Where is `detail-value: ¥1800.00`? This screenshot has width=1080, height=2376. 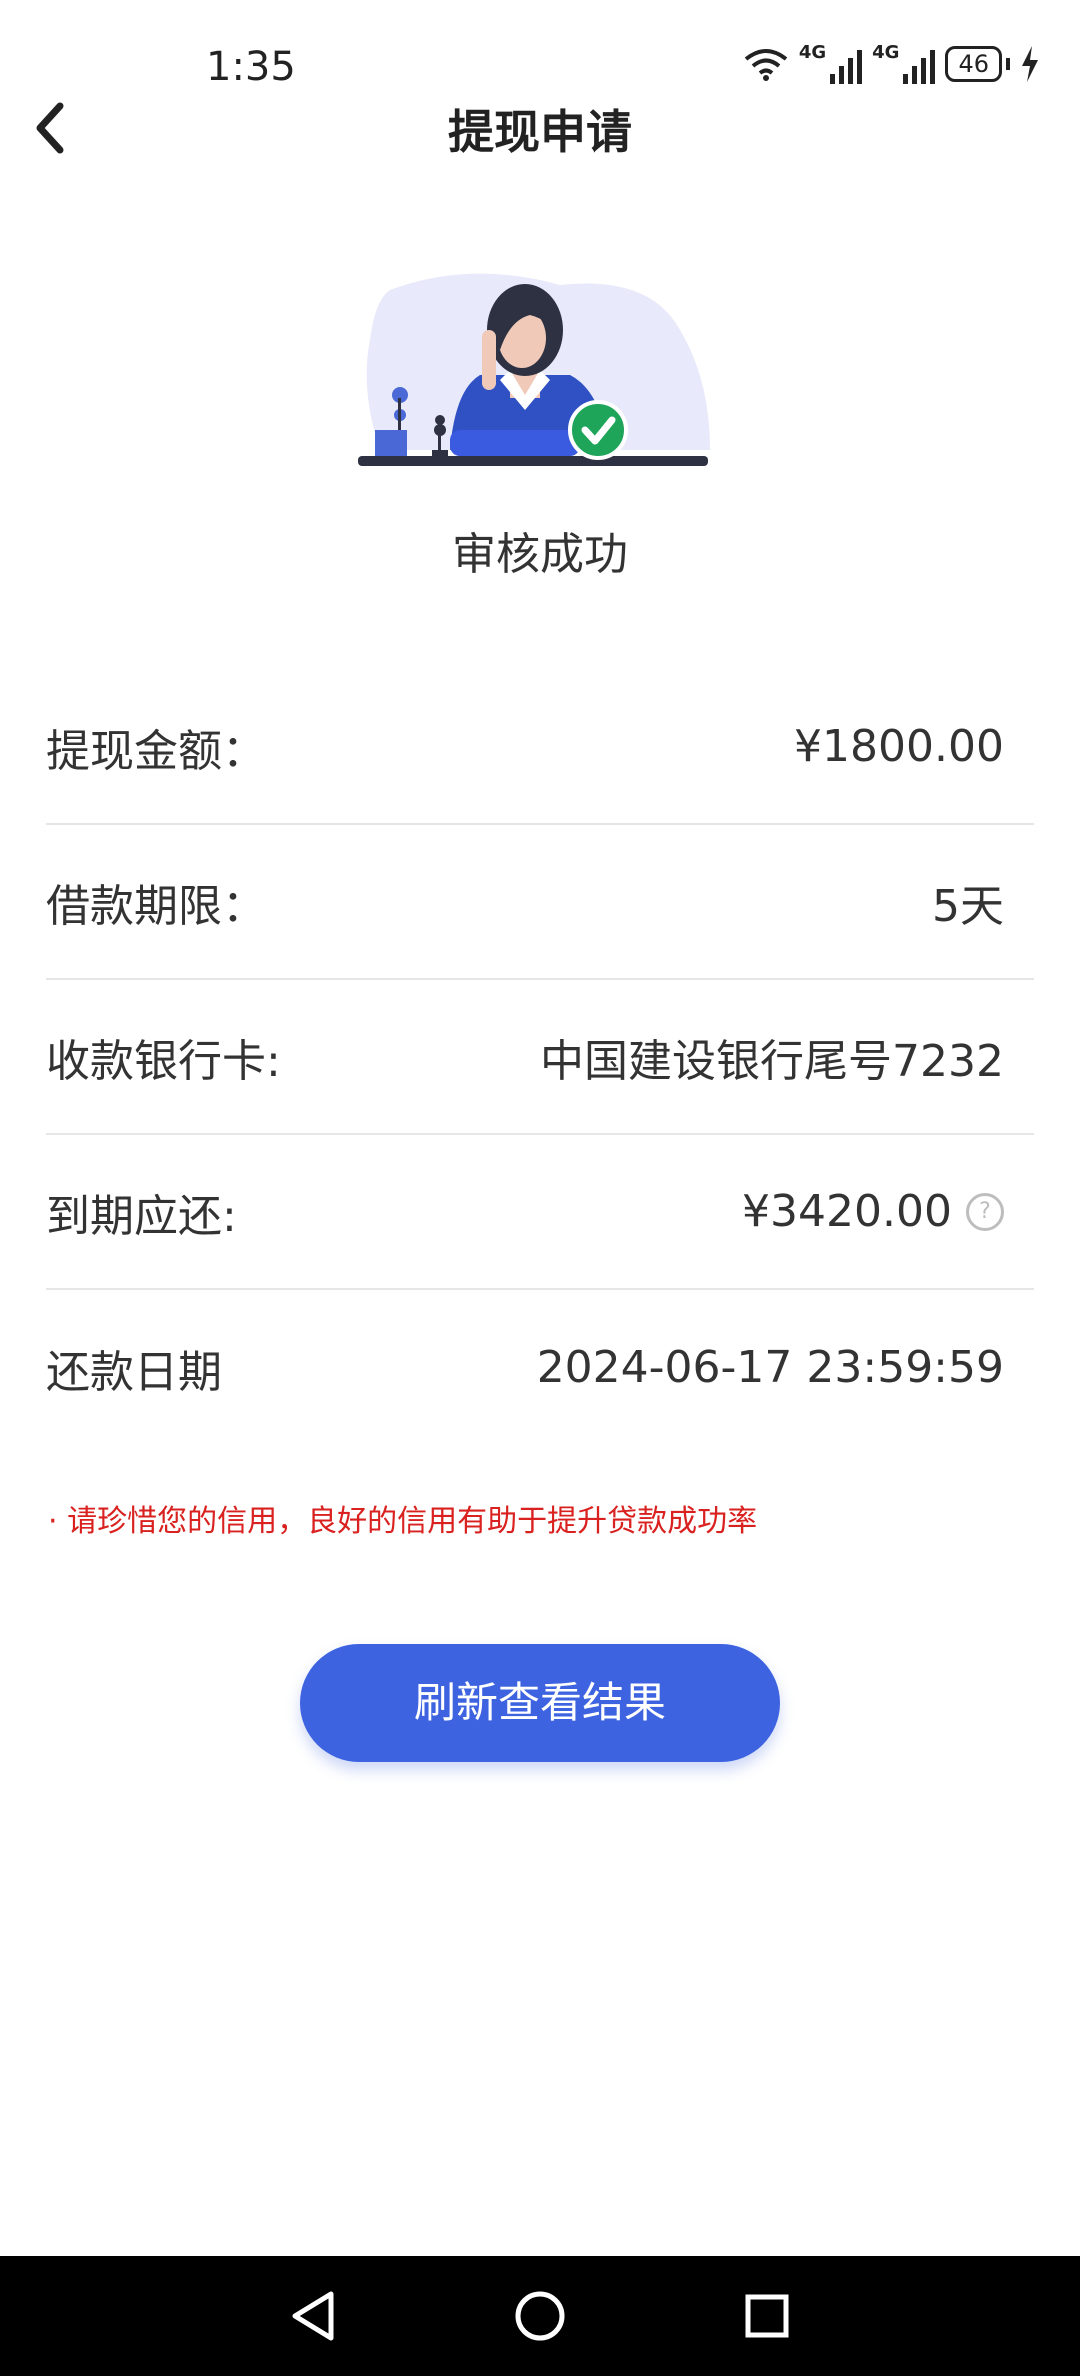 detail-value: ¥1800.00 is located at coordinates (899, 746).